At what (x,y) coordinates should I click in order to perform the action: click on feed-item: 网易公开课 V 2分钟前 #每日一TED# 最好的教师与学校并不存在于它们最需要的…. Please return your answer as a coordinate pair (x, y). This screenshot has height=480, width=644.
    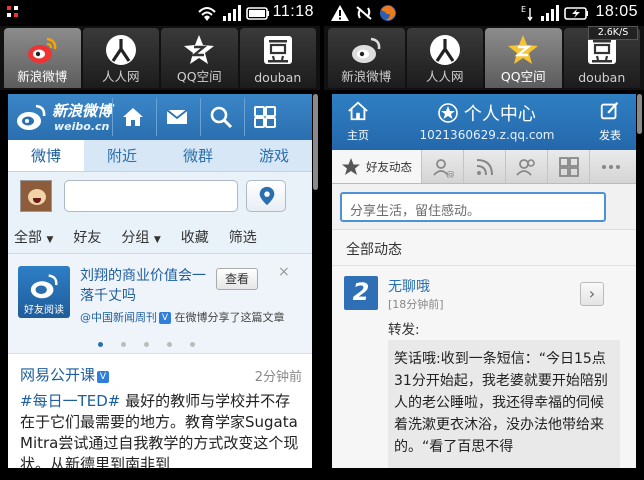
    Looking at the image, I should click on (160, 411).